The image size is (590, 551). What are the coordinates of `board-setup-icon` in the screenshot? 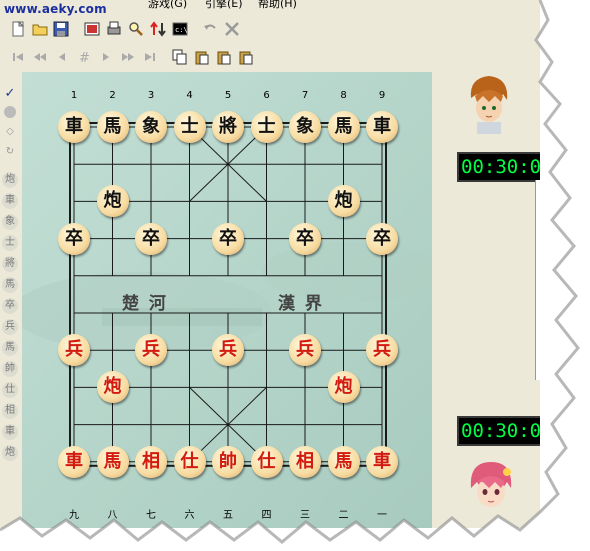 It's located at (92, 29).